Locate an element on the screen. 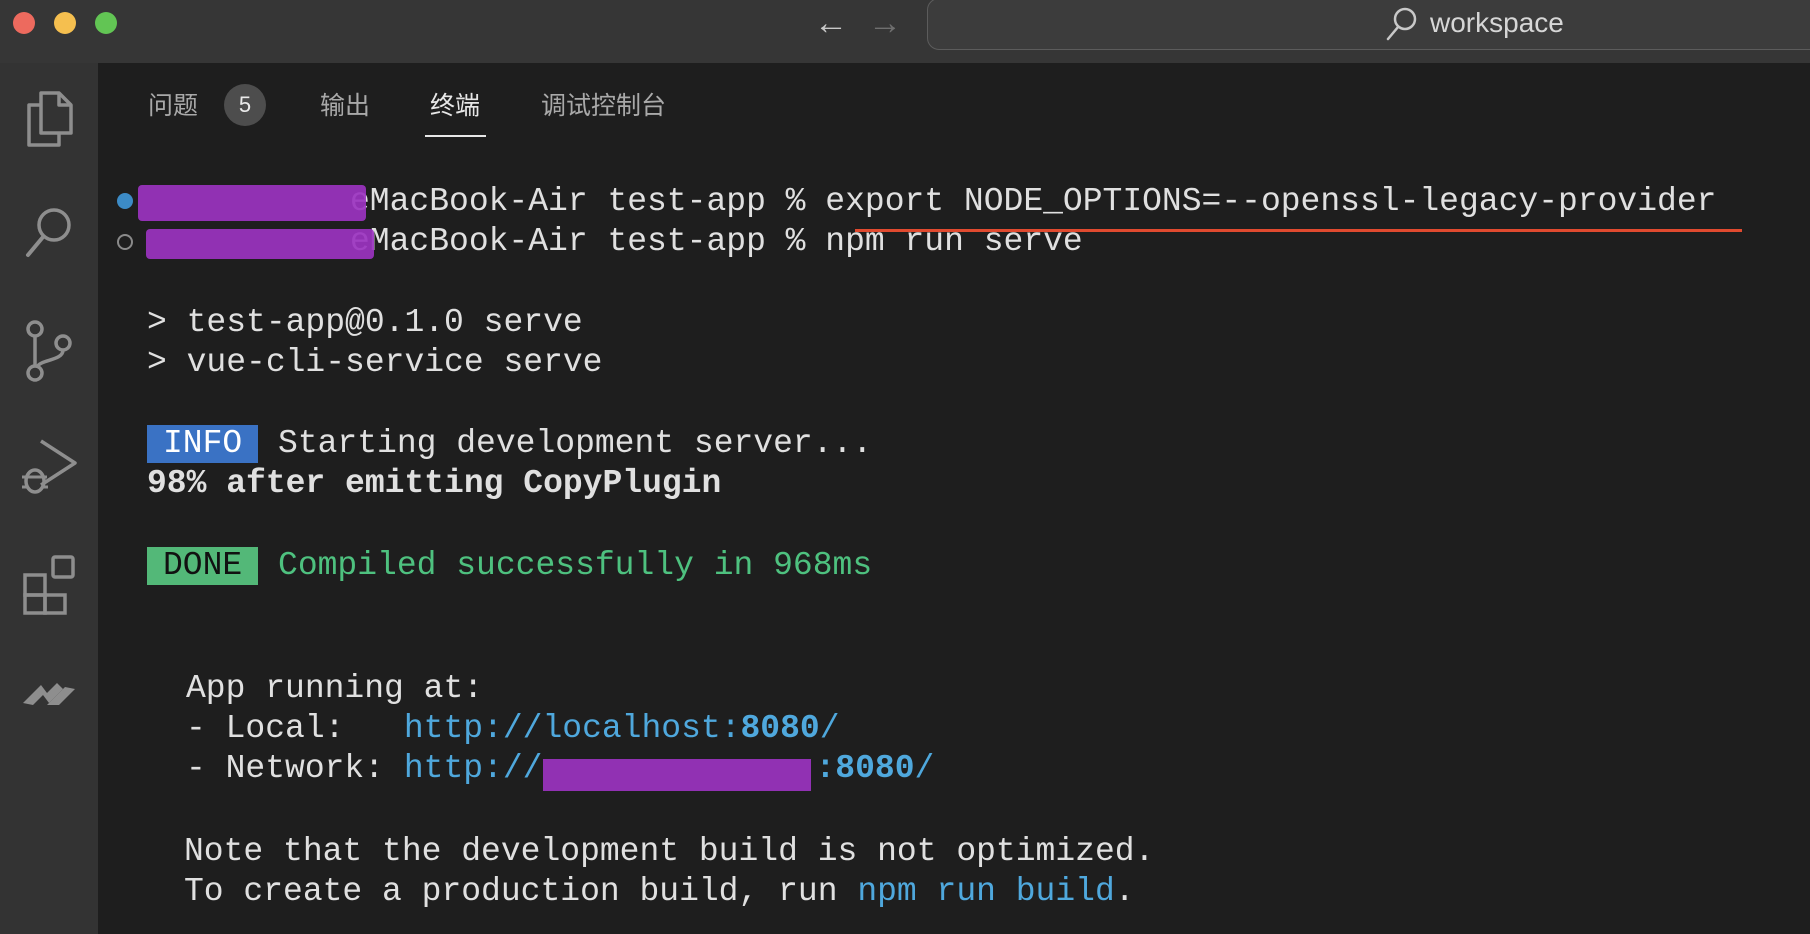 The height and width of the screenshot is (934, 1810). terminal-line: - Local: http://localhost:8080/ is located at coordinates (513, 728).